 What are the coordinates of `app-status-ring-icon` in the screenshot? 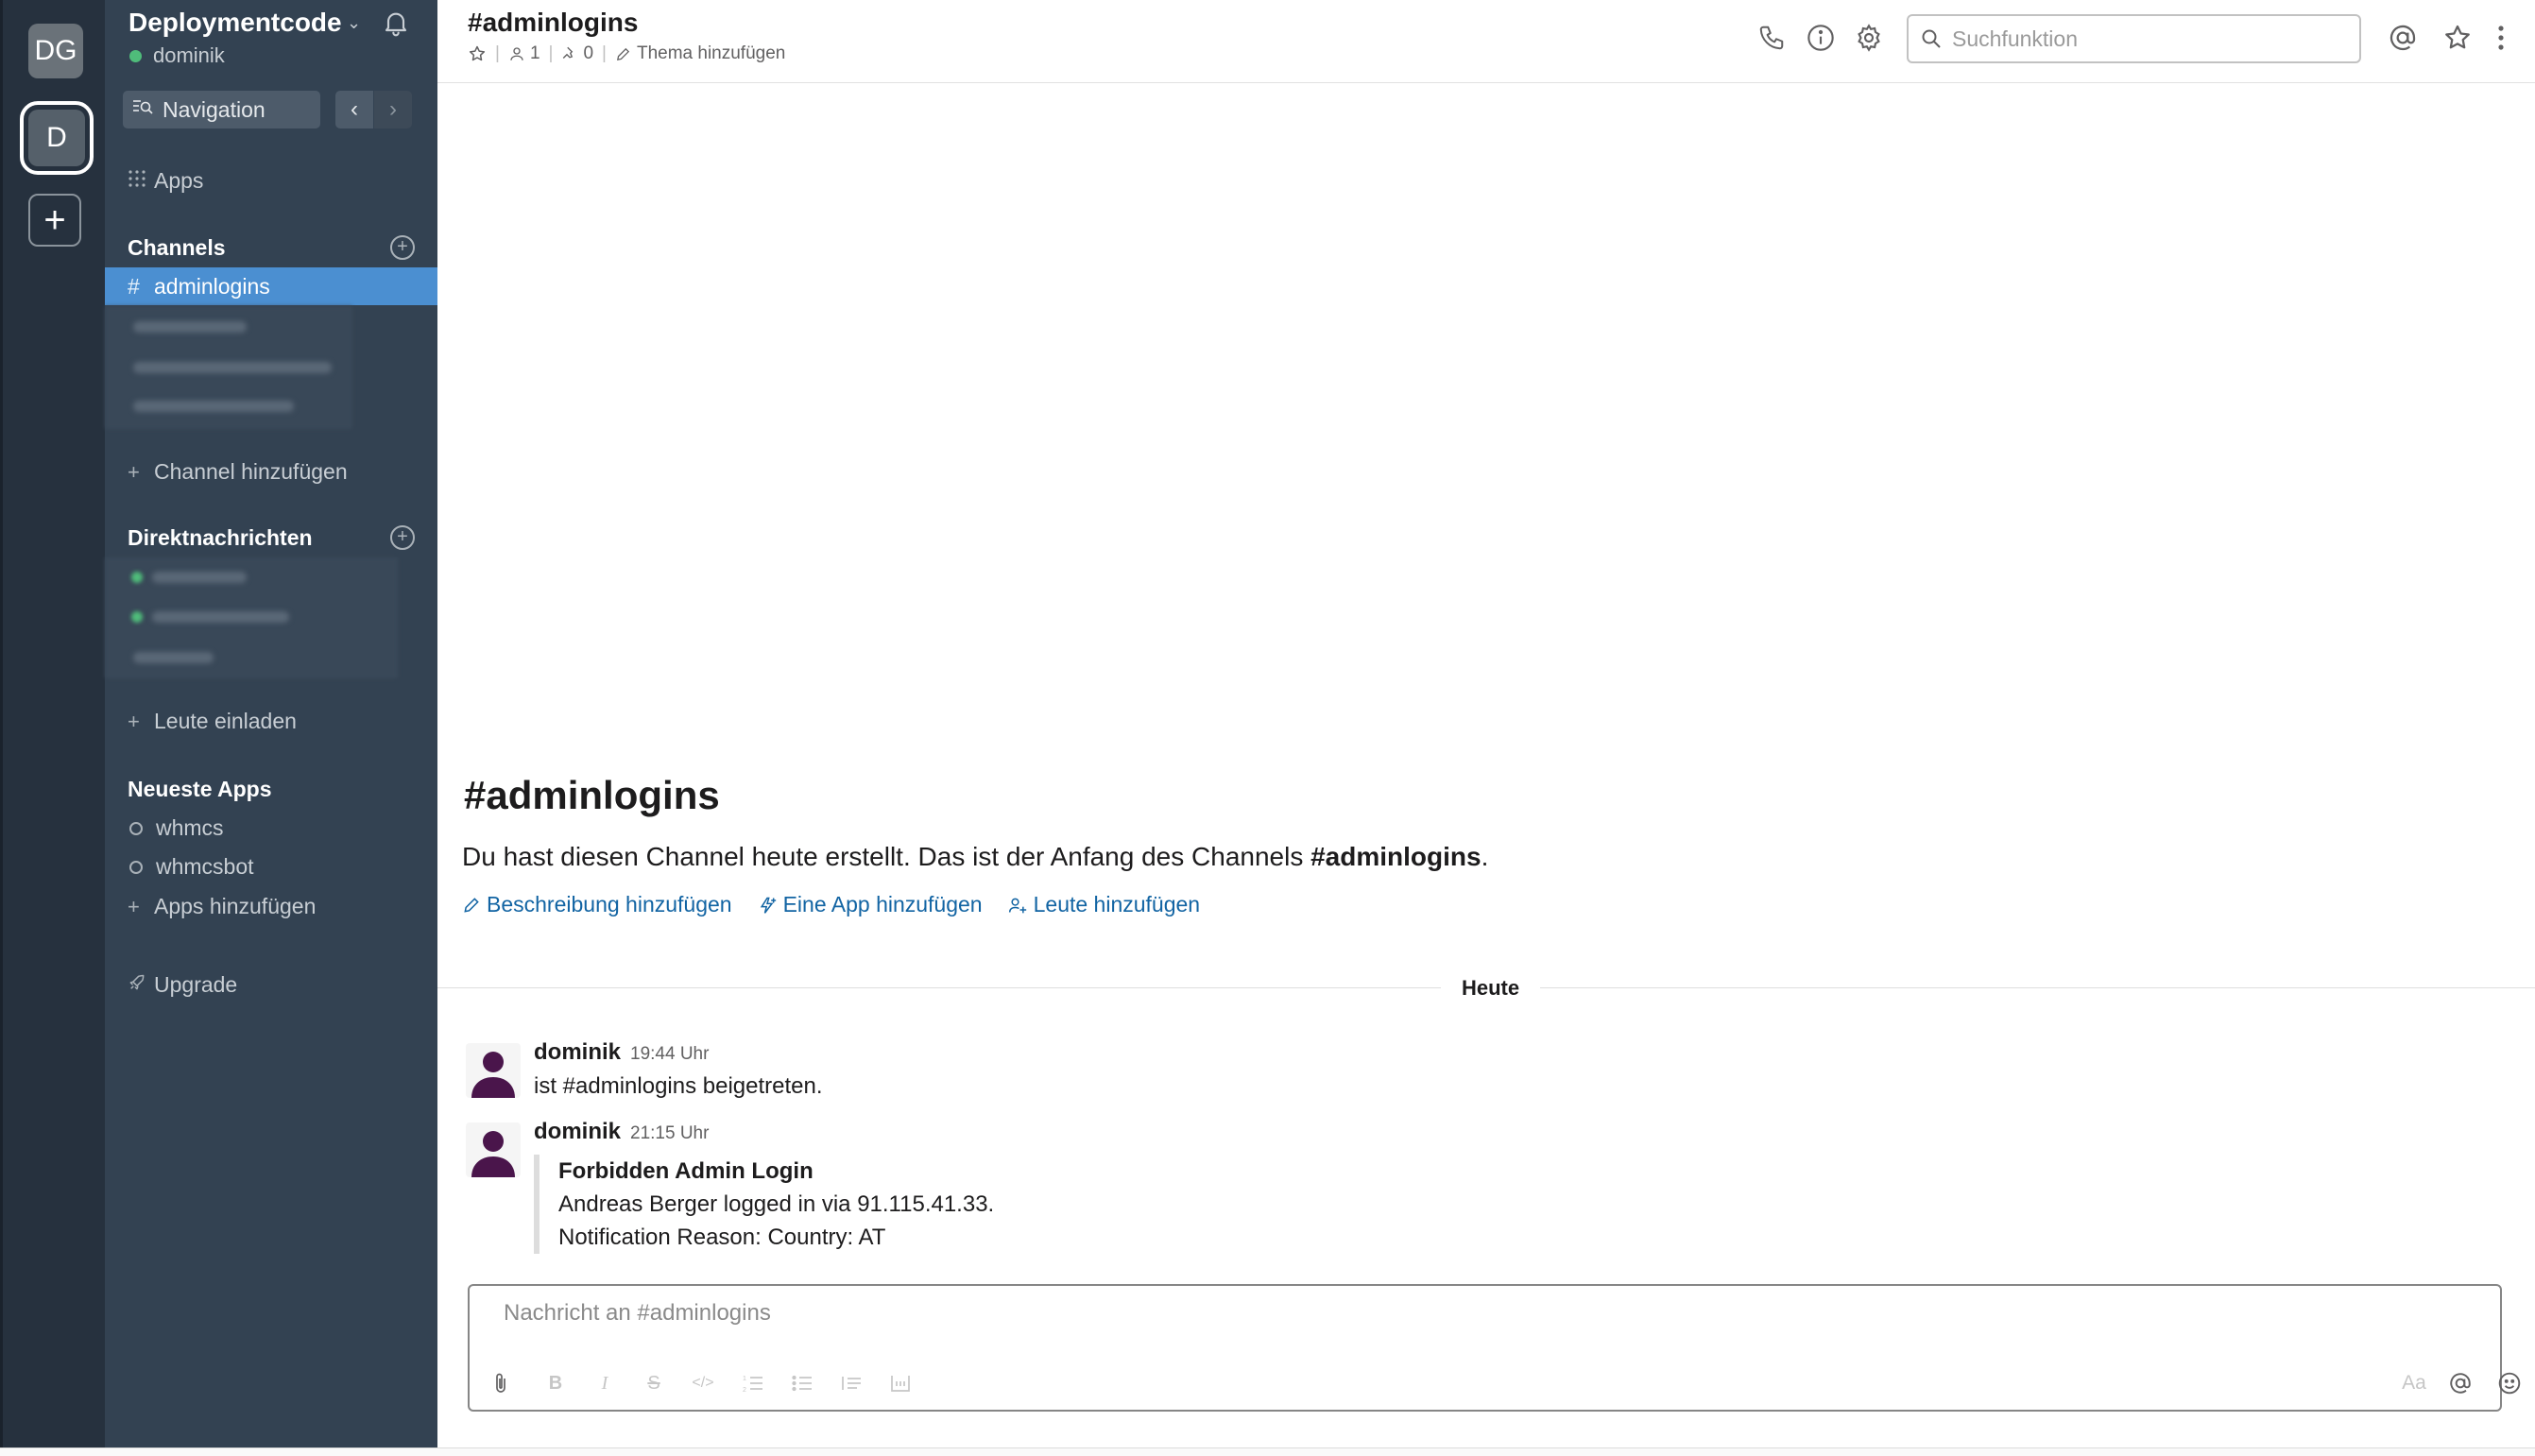 It's located at (136, 867).